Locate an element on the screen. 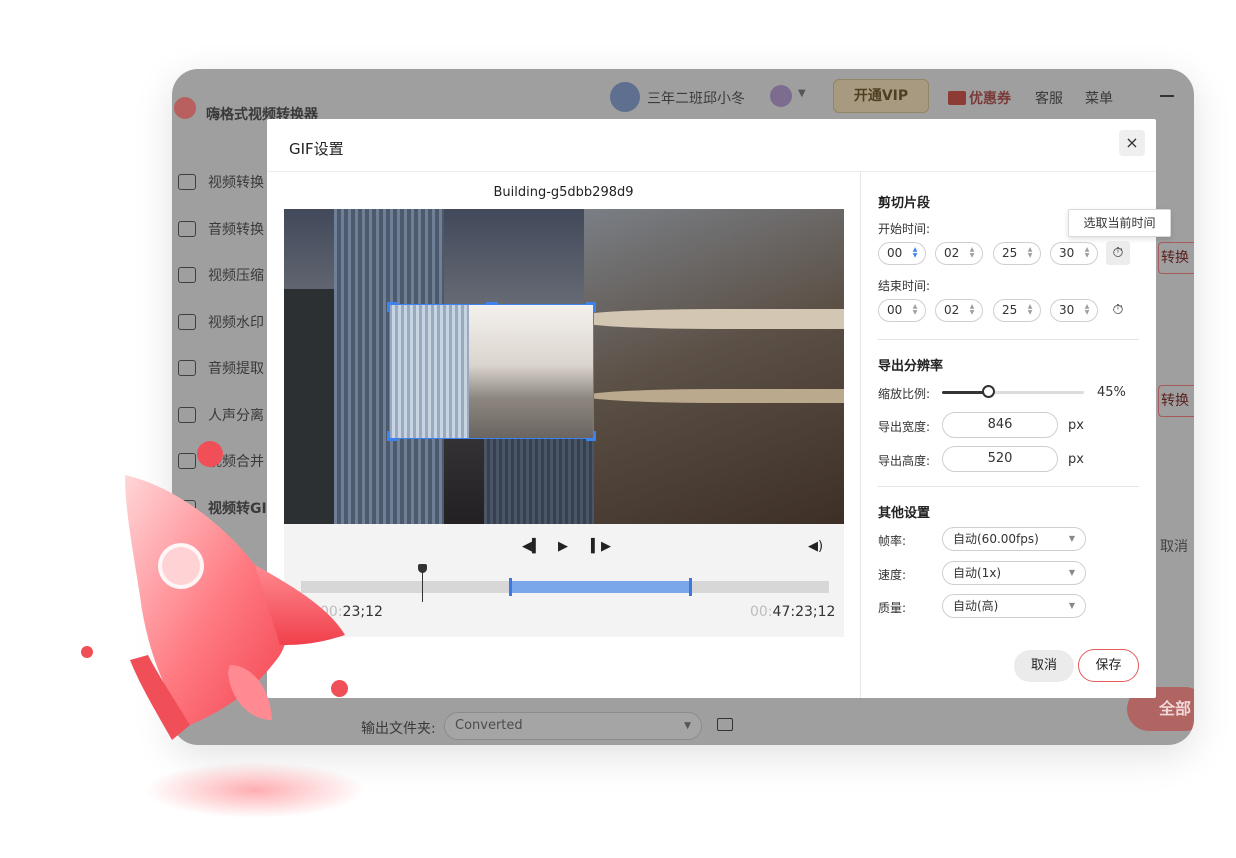 The width and height of the screenshot is (1236, 858). scale-label: 缩放比例: is located at coordinates (904, 394).